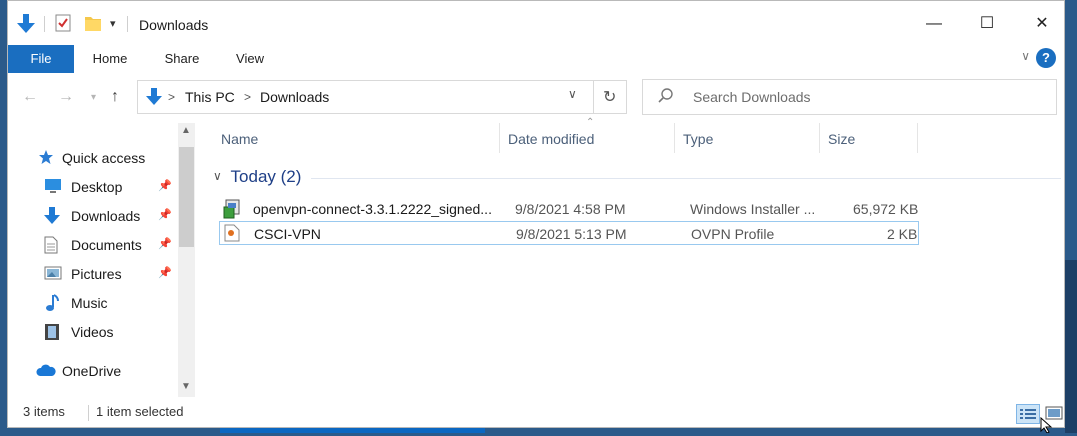 Image resolution: width=1077 pixels, height=436 pixels. What do you see at coordinates (66, 97) in the screenshot?
I see `forward-arrow-icon: →` at bounding box center [66, 97].